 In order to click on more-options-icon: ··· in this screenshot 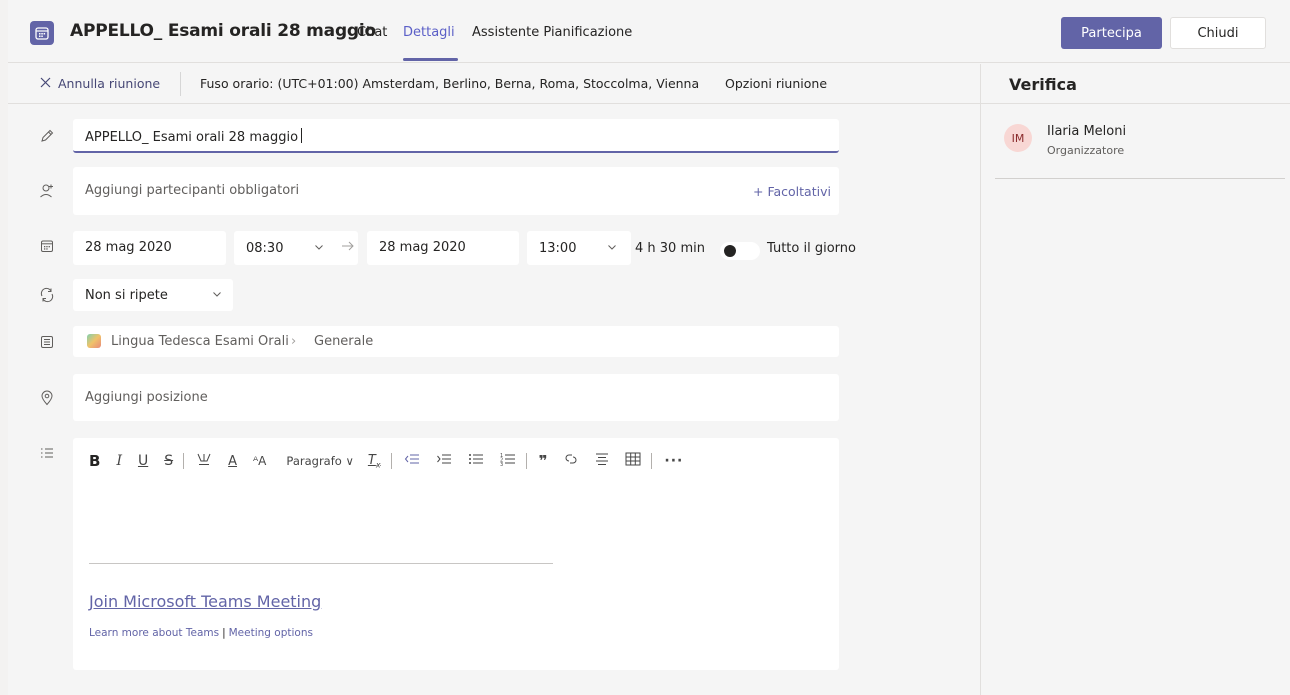, I will do `click(673, 461)`.